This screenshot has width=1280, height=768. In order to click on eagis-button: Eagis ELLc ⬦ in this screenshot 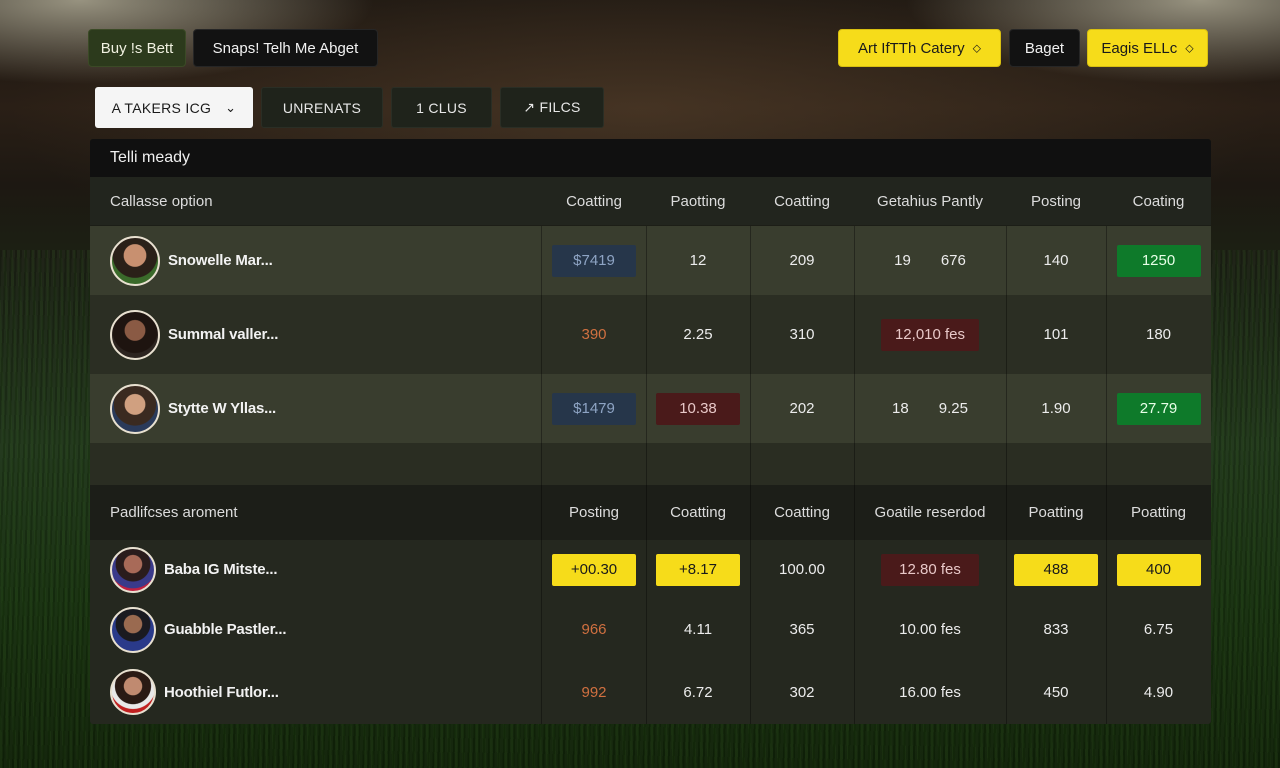, I will do `click(1147, 48)`.